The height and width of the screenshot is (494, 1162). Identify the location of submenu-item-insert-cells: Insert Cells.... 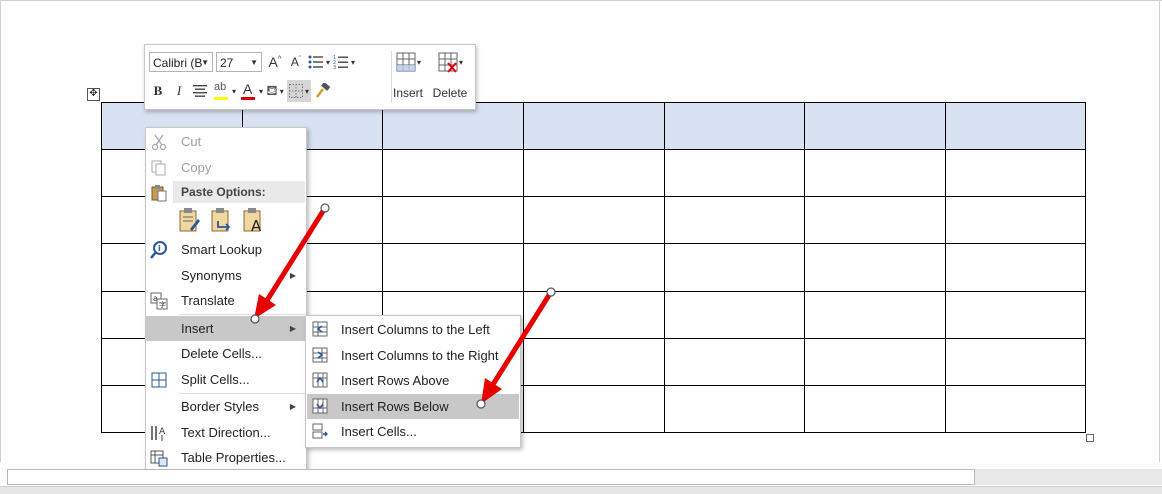
(413, 431).